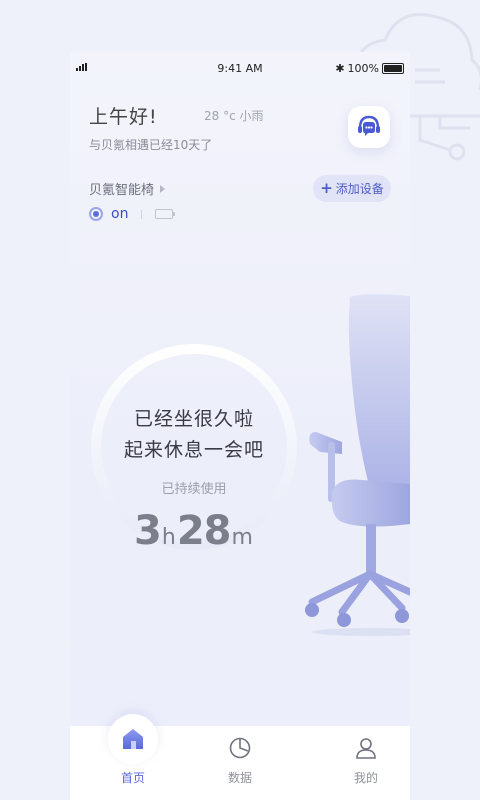  Describe the element at coordinates (326, 188) in the screenshot. I see `plus-icon: +` at that location.